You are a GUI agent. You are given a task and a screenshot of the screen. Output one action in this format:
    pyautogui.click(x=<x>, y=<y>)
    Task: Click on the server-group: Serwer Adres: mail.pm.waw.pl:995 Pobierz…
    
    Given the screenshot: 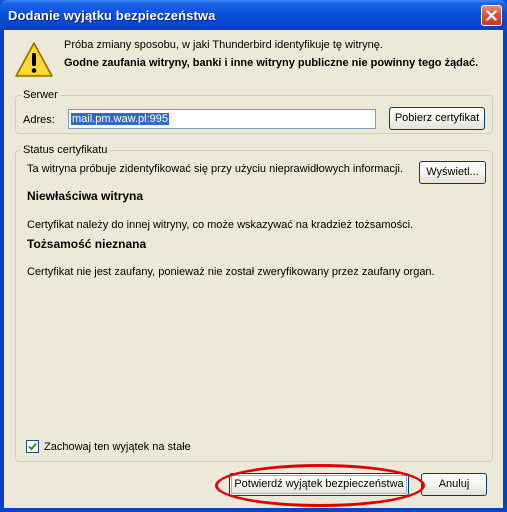 What is the action you would take?
    pyautogui.click(x=254, y=111)
    